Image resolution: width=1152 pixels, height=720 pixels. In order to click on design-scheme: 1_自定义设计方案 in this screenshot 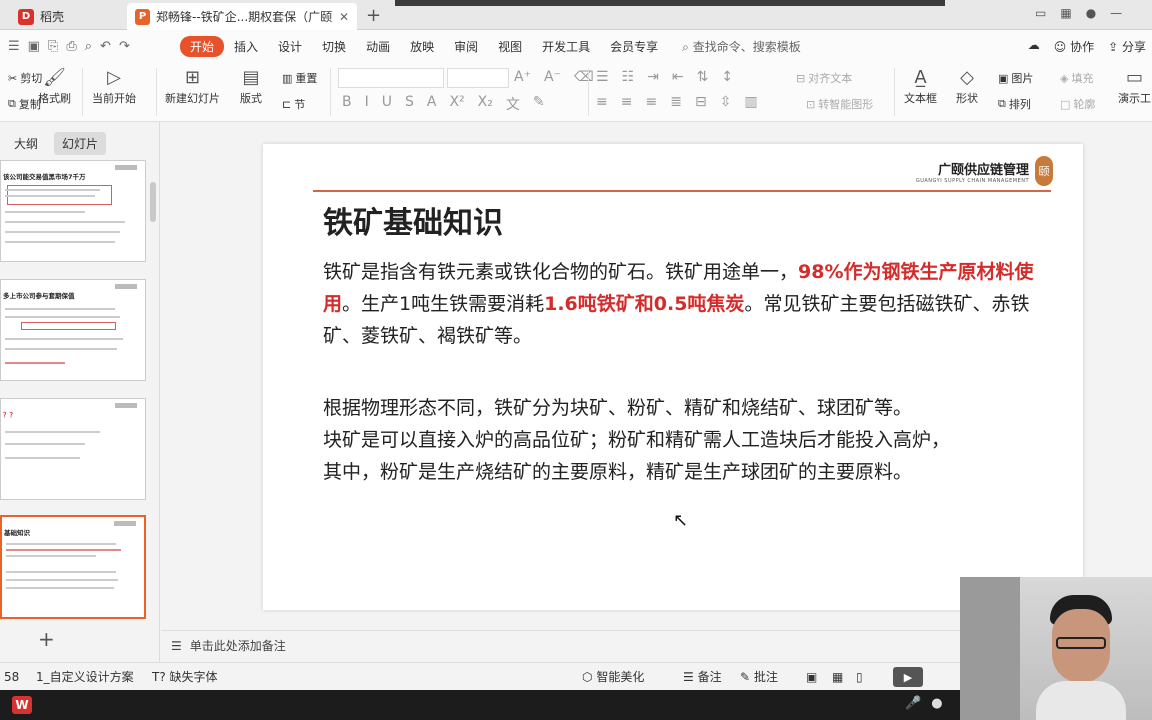, I will do `click(85, 676)`.